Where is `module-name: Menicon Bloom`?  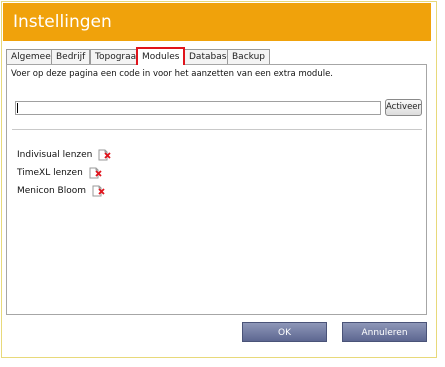 module-name: Menicon Bloom is located at coordinates (51, 191).